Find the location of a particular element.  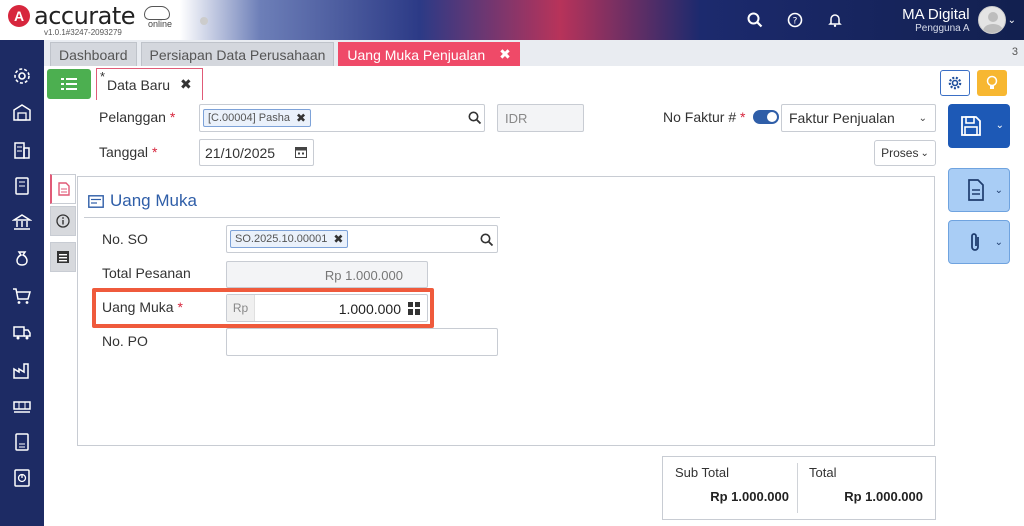

sub-total-label: Sub Total is located at coordinates (702, 472).